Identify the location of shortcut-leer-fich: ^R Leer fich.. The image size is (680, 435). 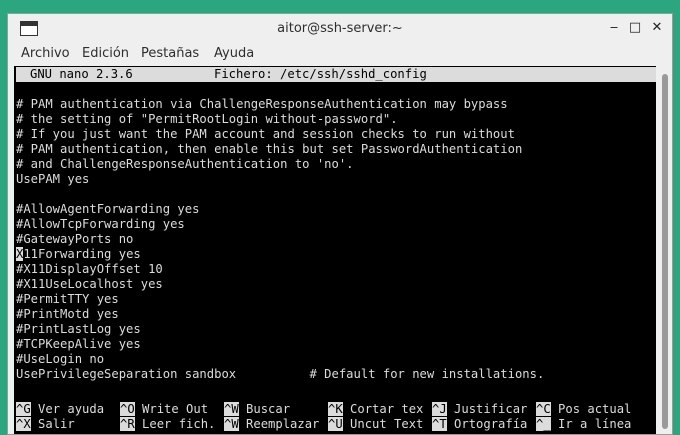
(168, 424).